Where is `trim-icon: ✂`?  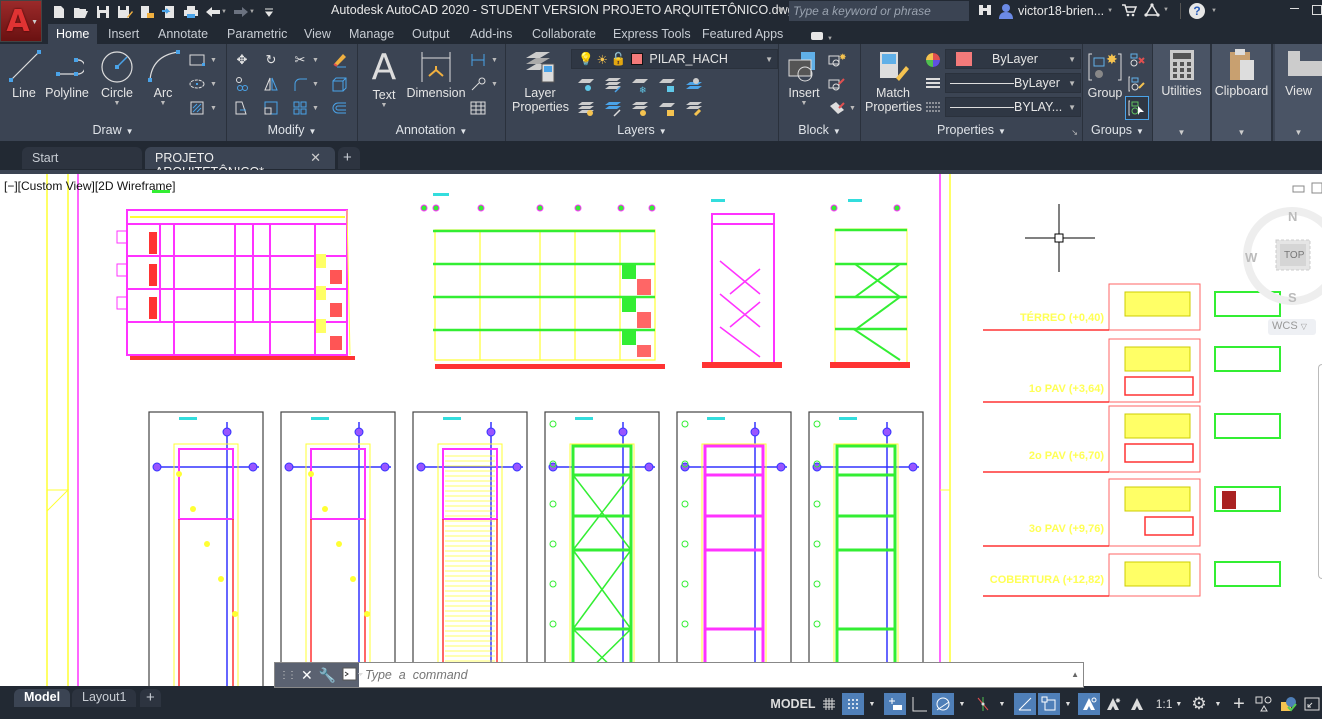
trim-icon: ✂ is located at coordinates (300, 60).